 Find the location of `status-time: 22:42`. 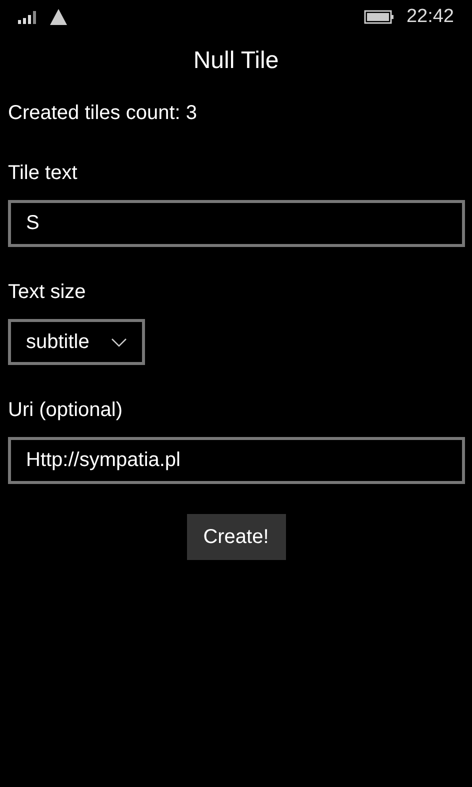

status-time: 22:42 is located at coordinates (430, 16).